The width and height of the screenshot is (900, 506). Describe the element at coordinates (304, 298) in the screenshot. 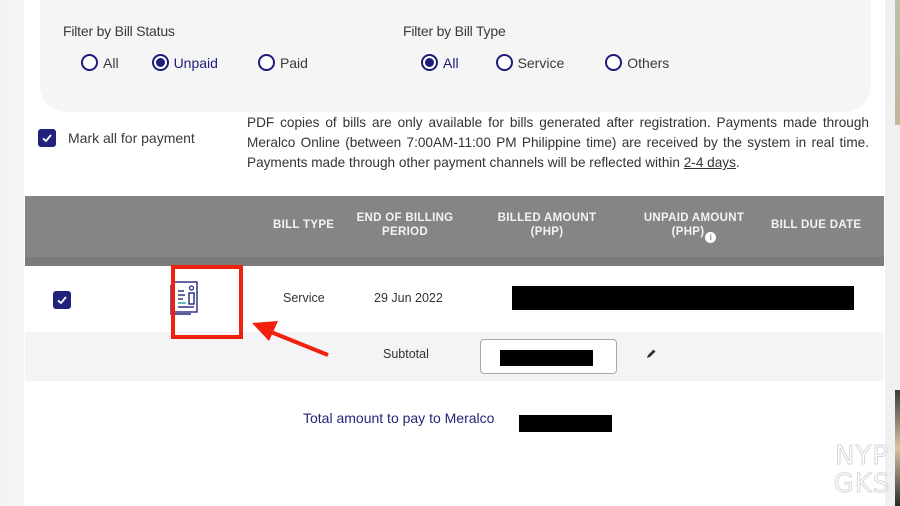

I see `bill-type-cell: Service` at that location.